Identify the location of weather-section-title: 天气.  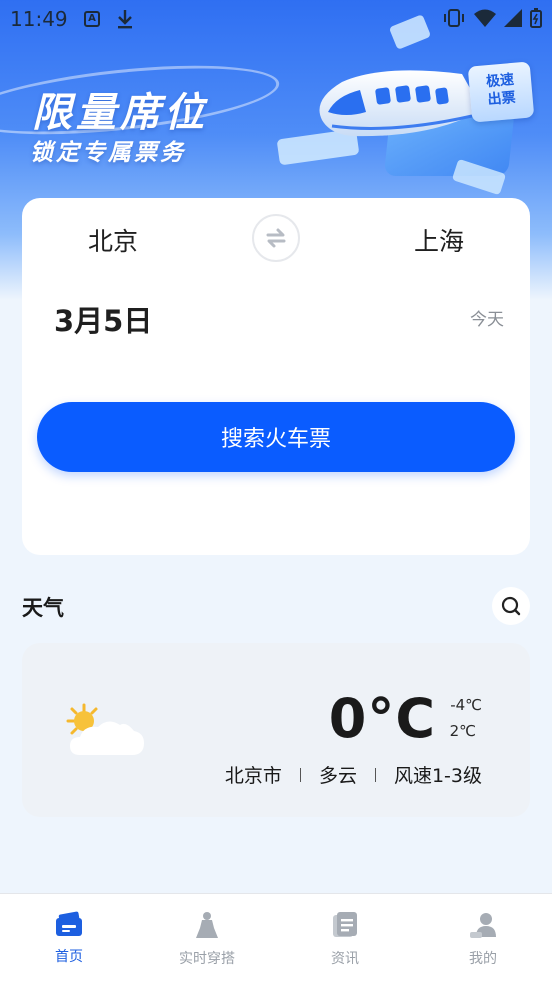
(43, 608).